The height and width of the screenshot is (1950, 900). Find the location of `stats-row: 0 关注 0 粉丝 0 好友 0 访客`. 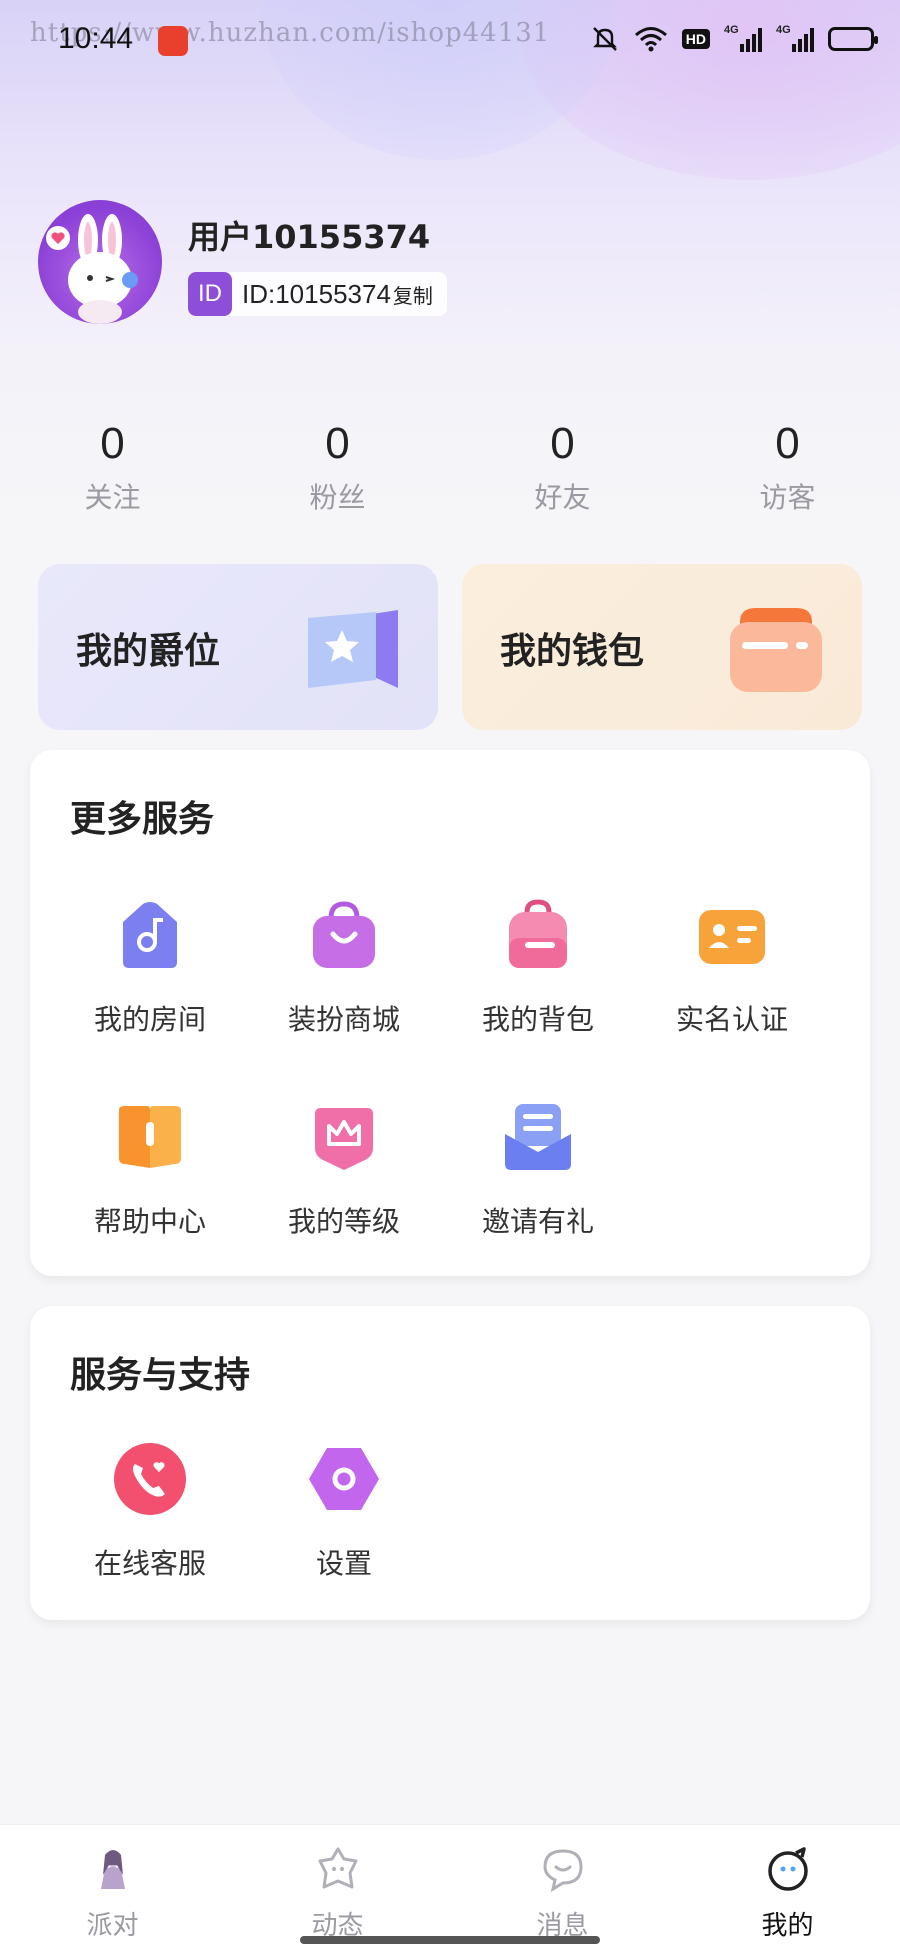

stats-row: 0 关注 0 粉丝 0 好友 0 访客 is located at coordinates (450, 467).